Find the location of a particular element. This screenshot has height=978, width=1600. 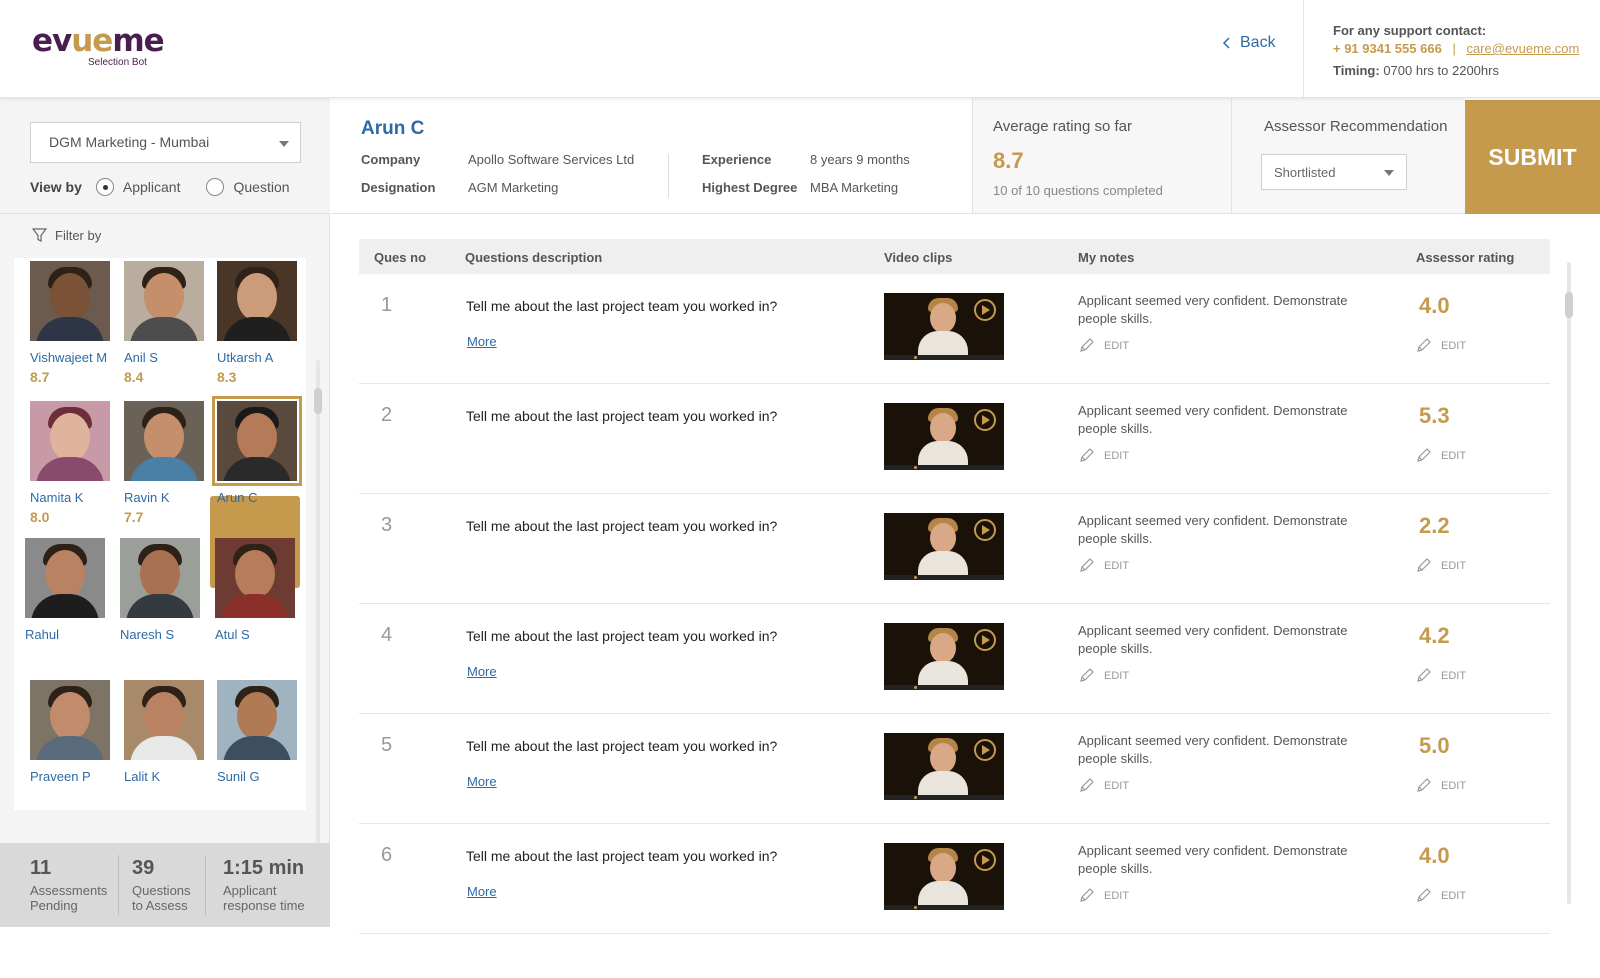

applicant-card: Ravin K 7.7 is located at coordinates (164, 463).